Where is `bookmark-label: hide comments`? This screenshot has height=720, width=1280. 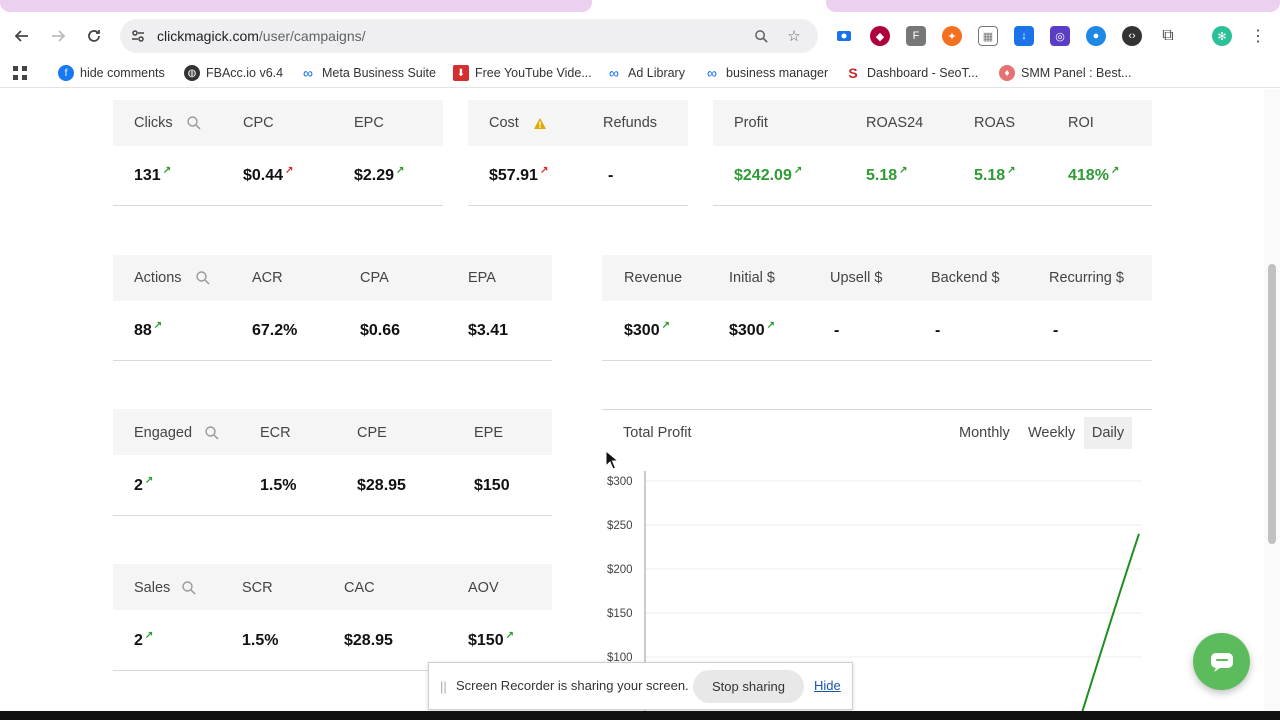 bookmark-label: hide comments is located at coordinates (122, 73).